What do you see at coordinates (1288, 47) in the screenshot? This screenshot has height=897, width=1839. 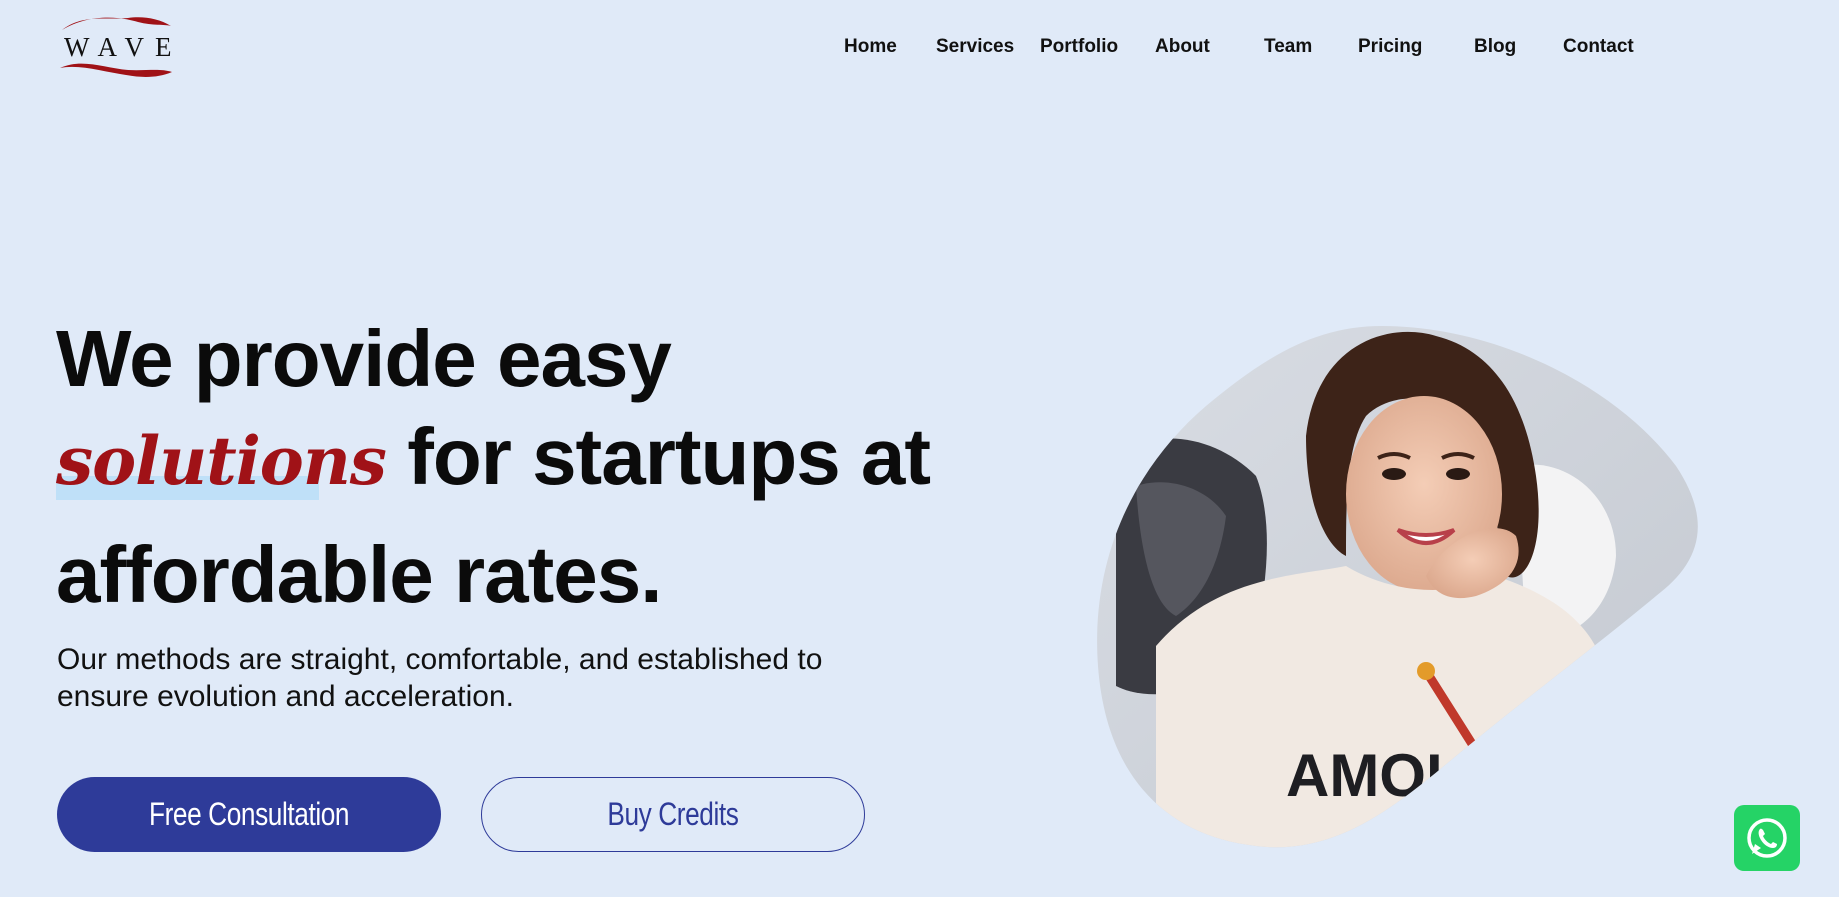 I see `nav-team: Team` at bounding box center [1288, 47].